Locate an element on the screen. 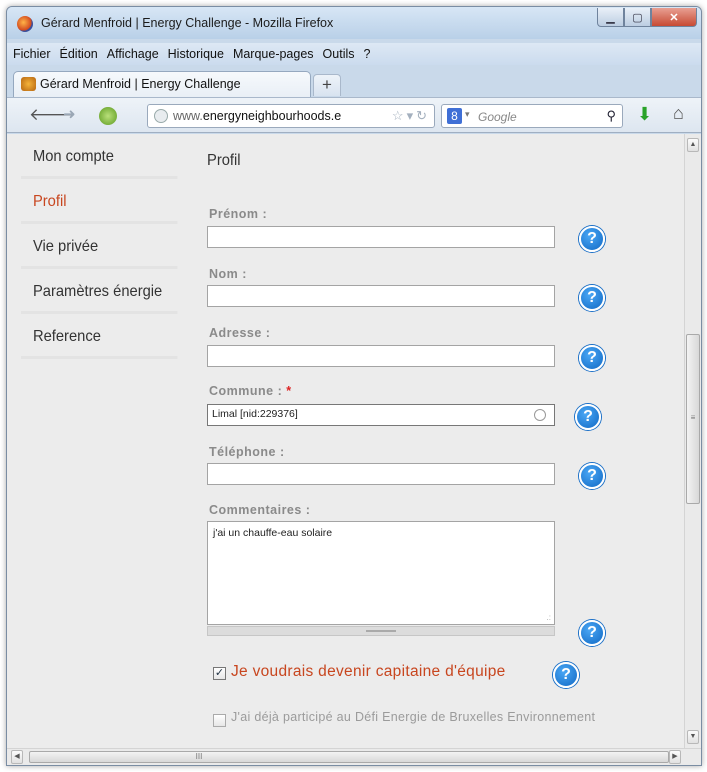 Image resolution: width=707 pixels, height=772 pixels. hthumb-grip-icon: III is located at coordinates (199, 756).